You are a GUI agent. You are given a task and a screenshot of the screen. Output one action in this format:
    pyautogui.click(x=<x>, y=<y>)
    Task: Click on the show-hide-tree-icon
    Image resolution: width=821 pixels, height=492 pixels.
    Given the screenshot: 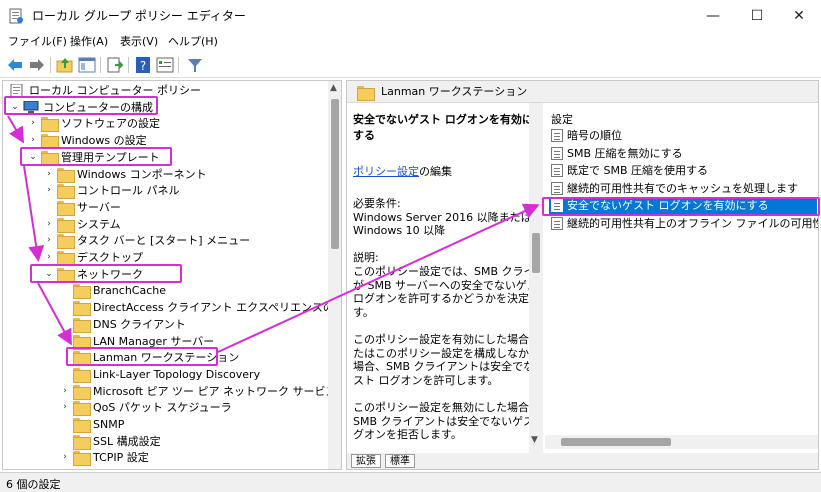 What is the action you would take?
    pyautogui.click(x=87, y=65)
    